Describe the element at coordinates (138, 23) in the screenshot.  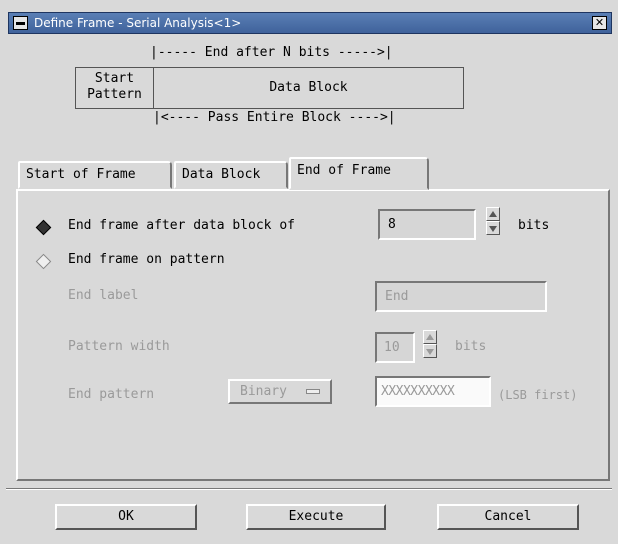
I see `window-title: Define Frame - Serial Analysis<1>` at that location.